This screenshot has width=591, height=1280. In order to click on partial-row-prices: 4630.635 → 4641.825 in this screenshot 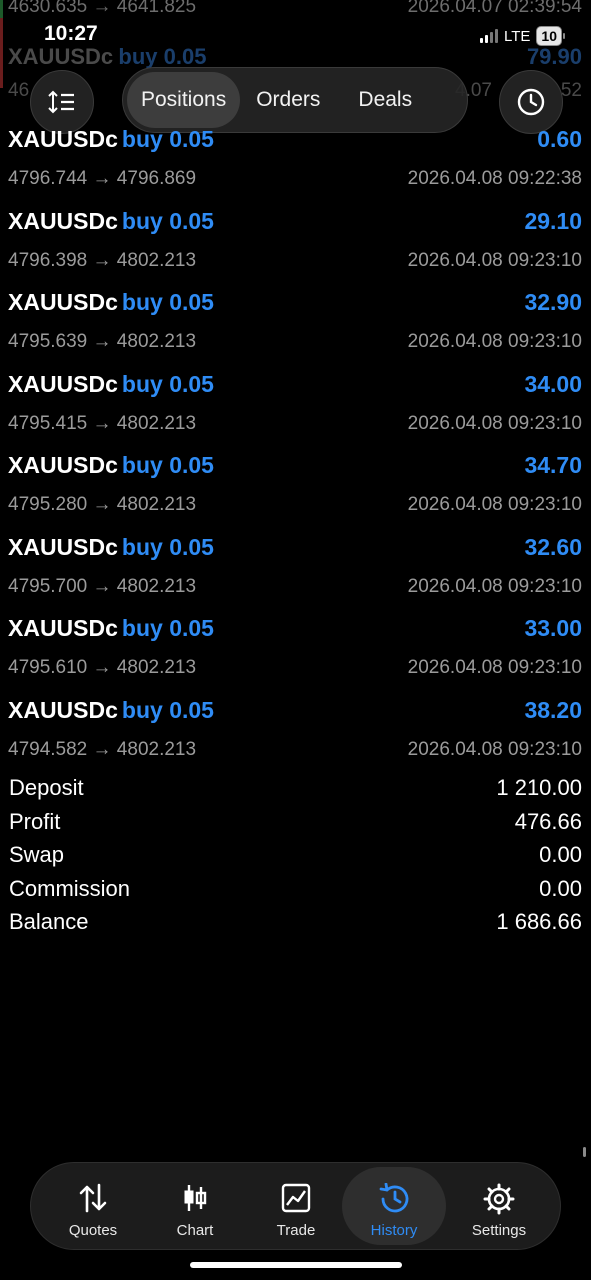, I will do `click(102, 8)`.